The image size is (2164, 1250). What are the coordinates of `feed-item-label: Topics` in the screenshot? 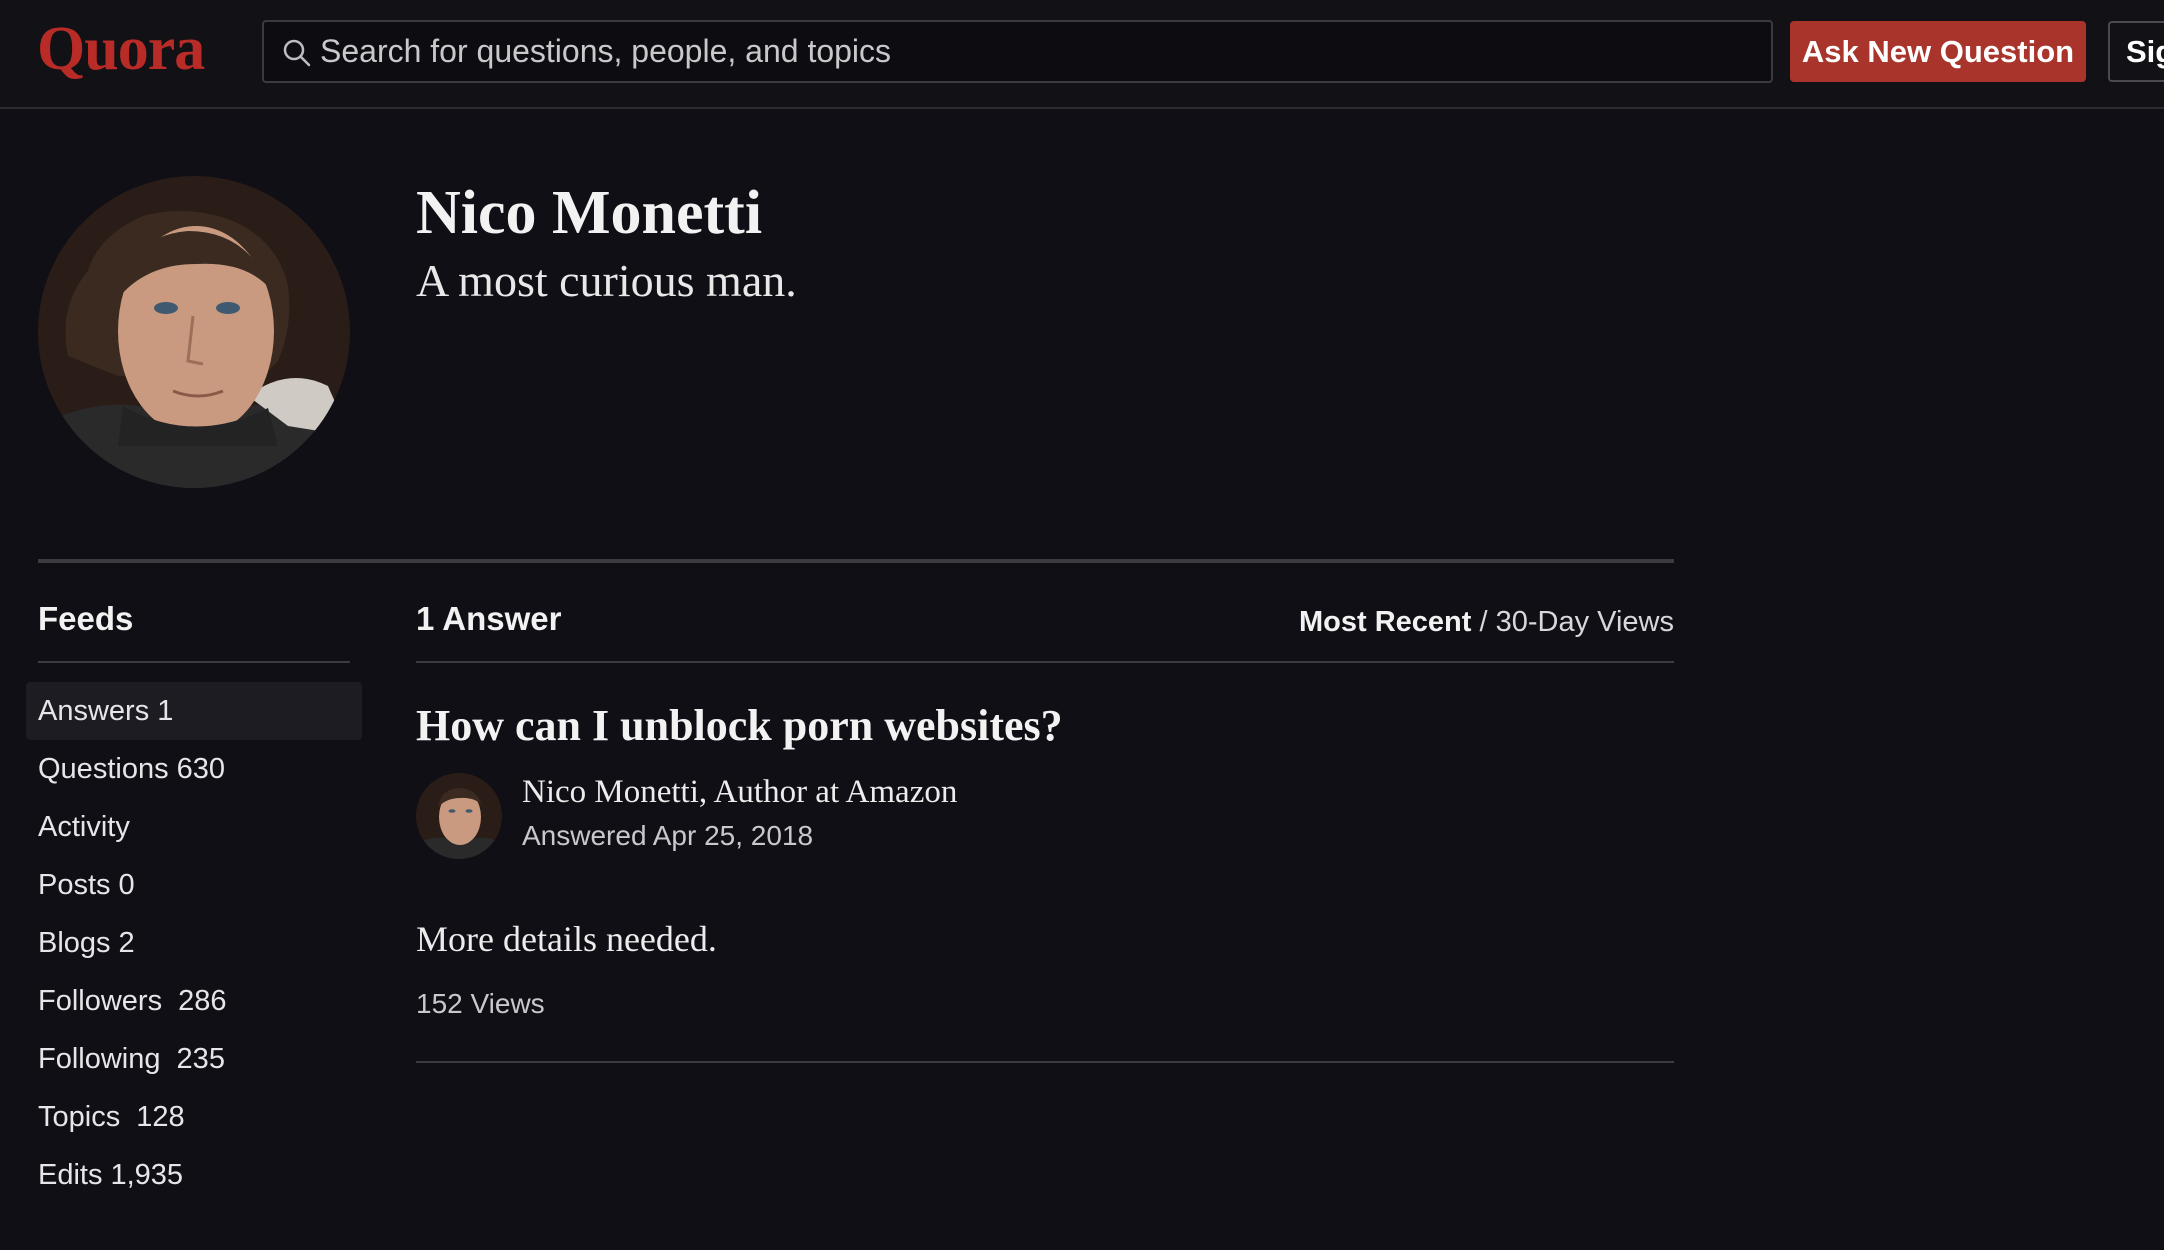 It's located at (79, 1117).